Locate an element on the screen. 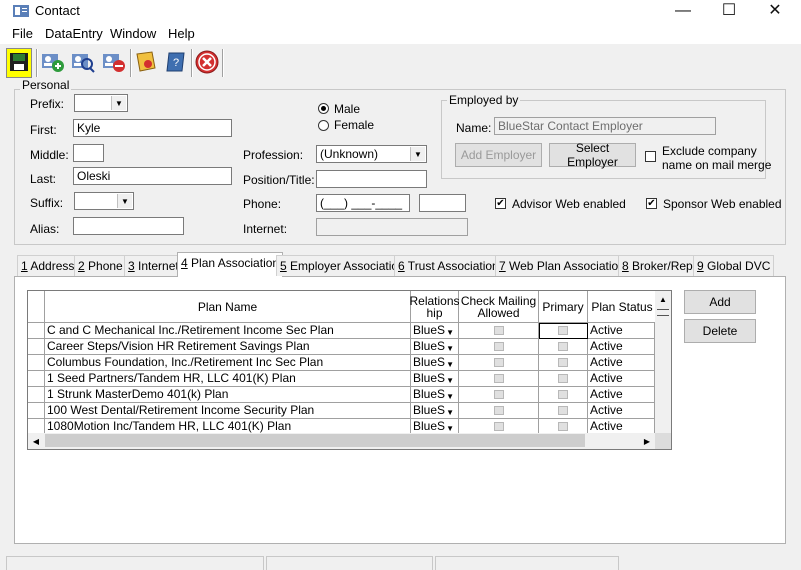 This screenshot has width=801, height=570. relationship-header: Relations hip is located at coordinates (434, 307).